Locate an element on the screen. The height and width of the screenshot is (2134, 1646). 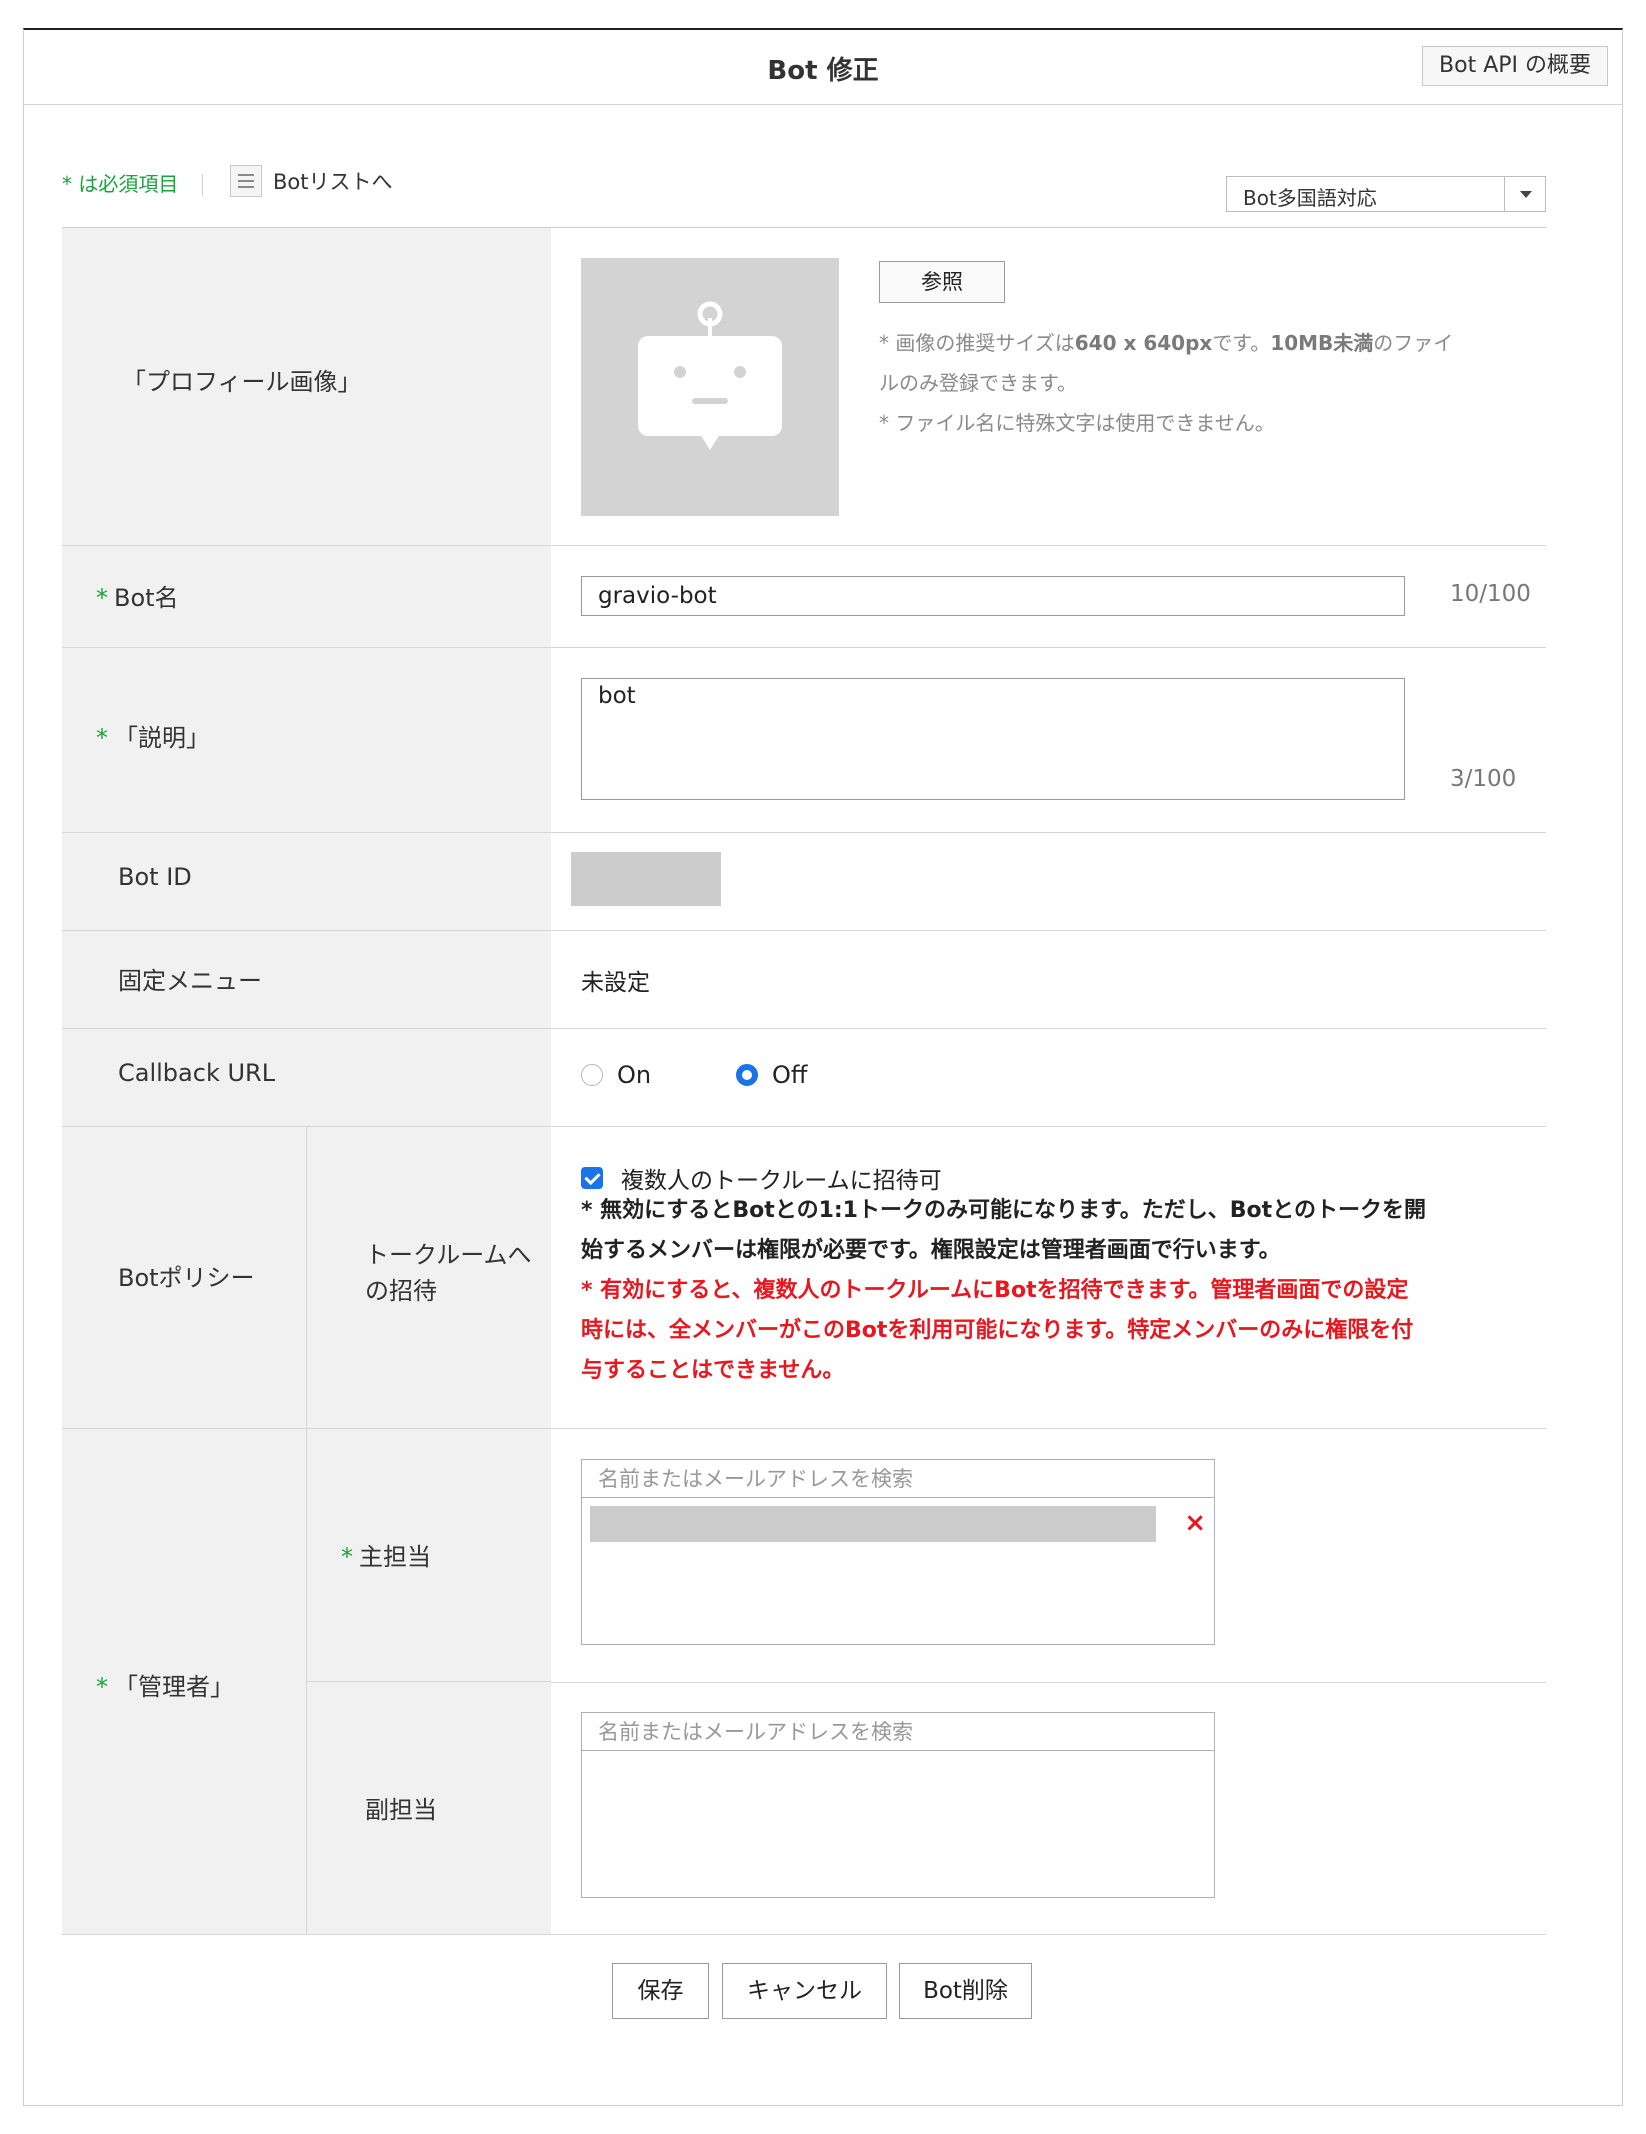
chevron-down-icon is located at coordinates (1524, 194).